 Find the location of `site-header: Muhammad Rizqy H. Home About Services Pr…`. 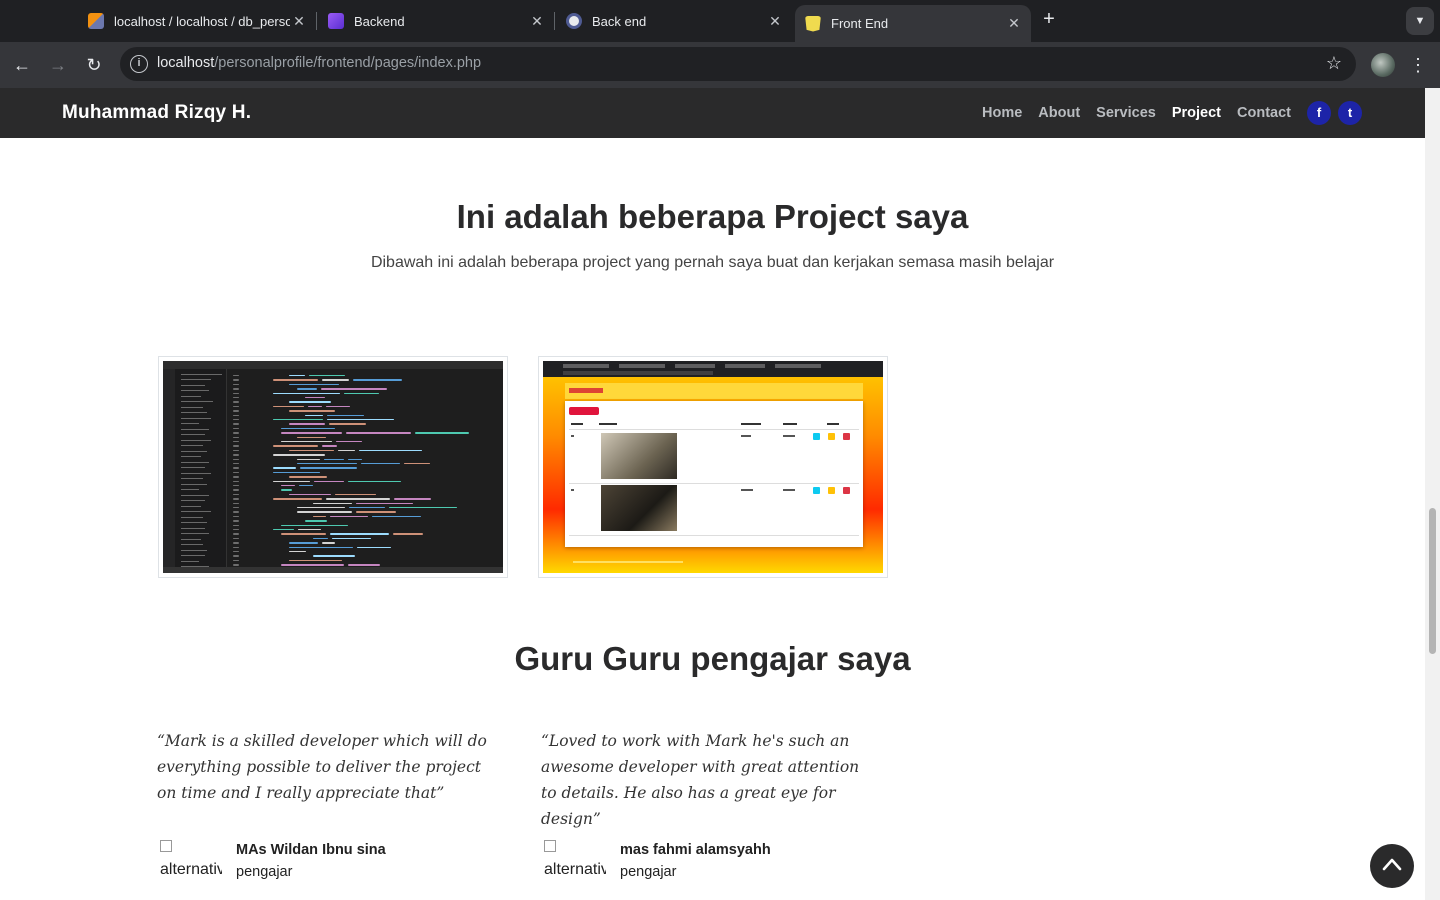

site-header: Muhammad Rizqy H. Home About Services Pr… is located at coordinates (712, 113).